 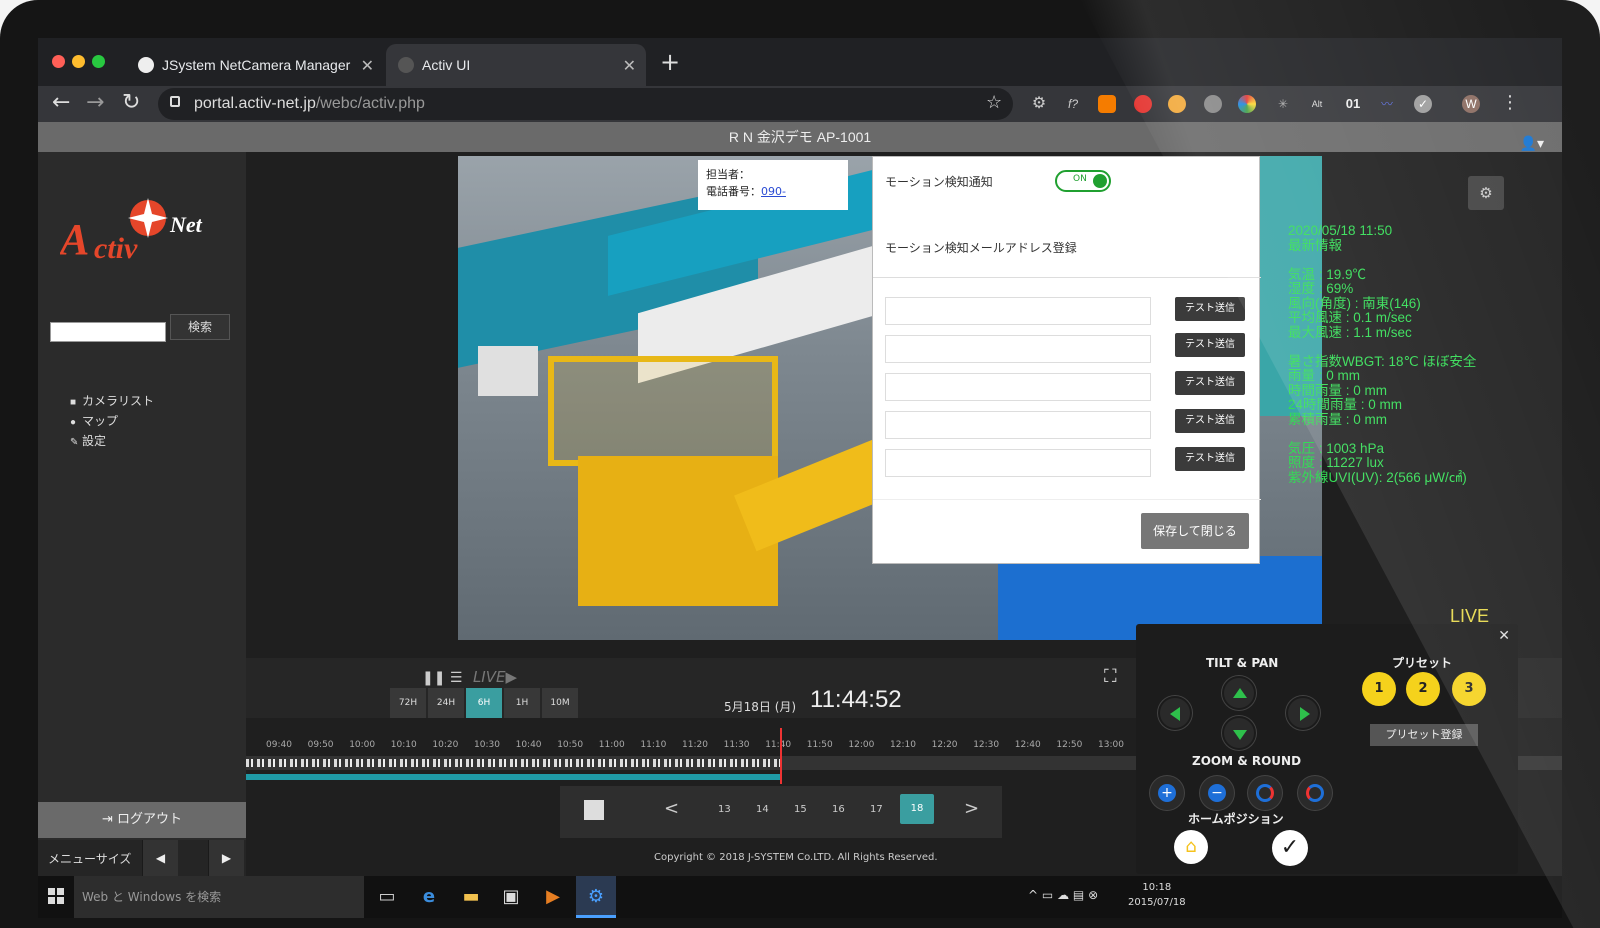 What do you see at coordinates (433, 678) in the screenshot?
I see `pause-icon: ❚❚` at bounding box center [433, 678].